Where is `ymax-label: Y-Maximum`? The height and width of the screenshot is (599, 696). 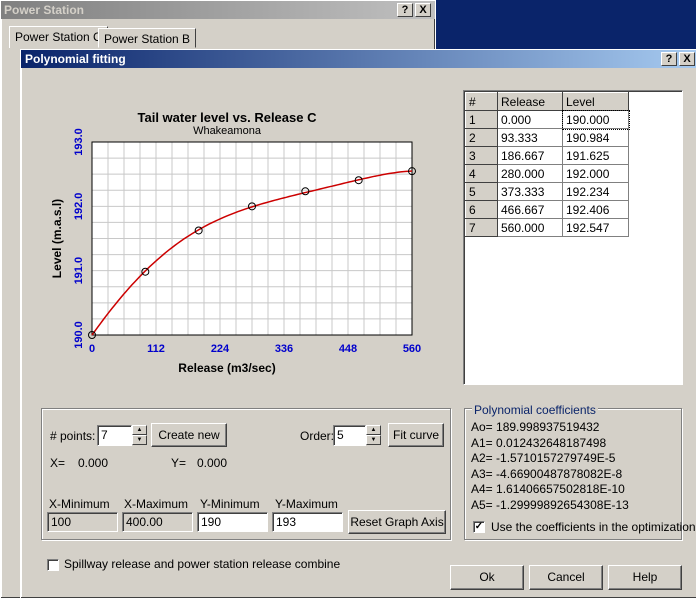 ymax-label: Y-Maximum is located at coordinates (306, 504).